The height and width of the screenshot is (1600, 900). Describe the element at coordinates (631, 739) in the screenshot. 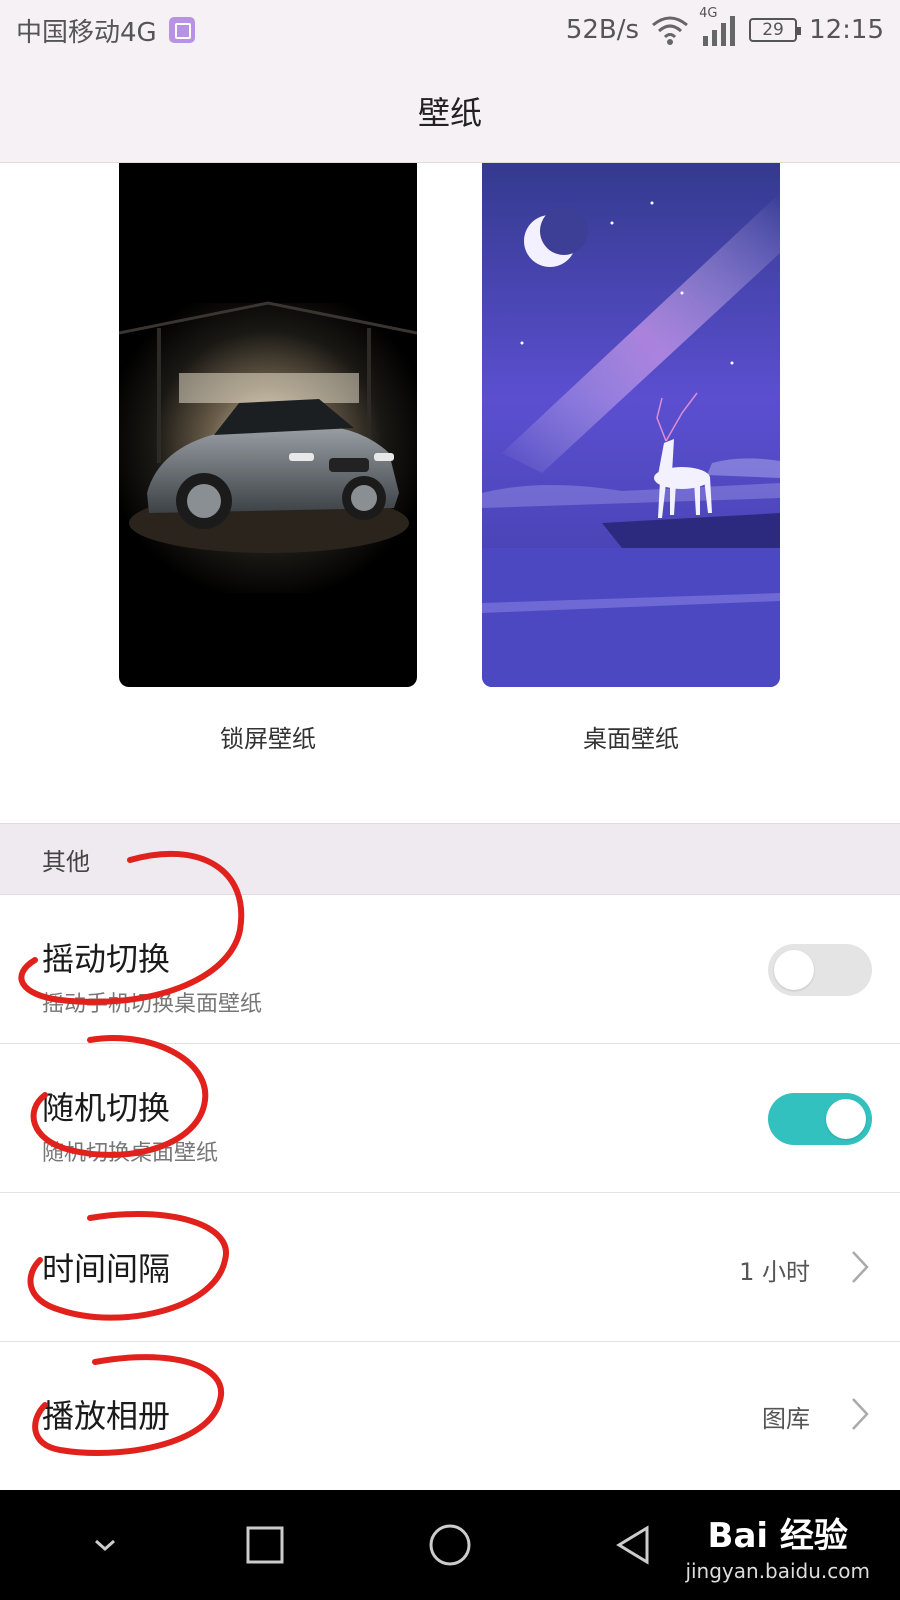

I see `home-screen-wallpaper-label: 桌面壁纸` at that location.